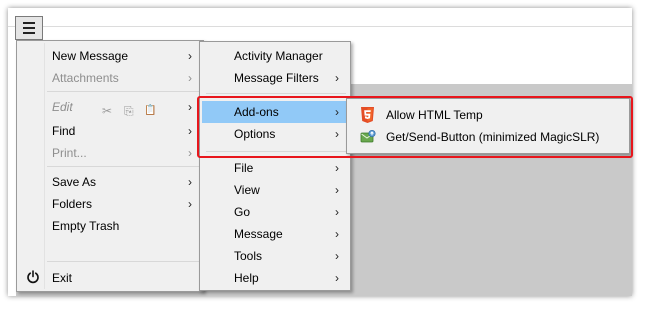 The height and width of the screenshot is (309, 645). I want to click on menu-item-empty-trash: Empty Trash, so click(110, 226).